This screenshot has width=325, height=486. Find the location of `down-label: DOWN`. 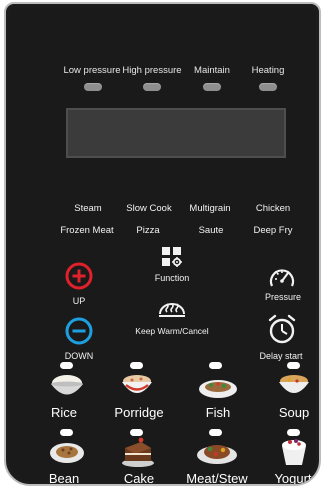

down-label: DOWN is located at coordinates (79, 356).